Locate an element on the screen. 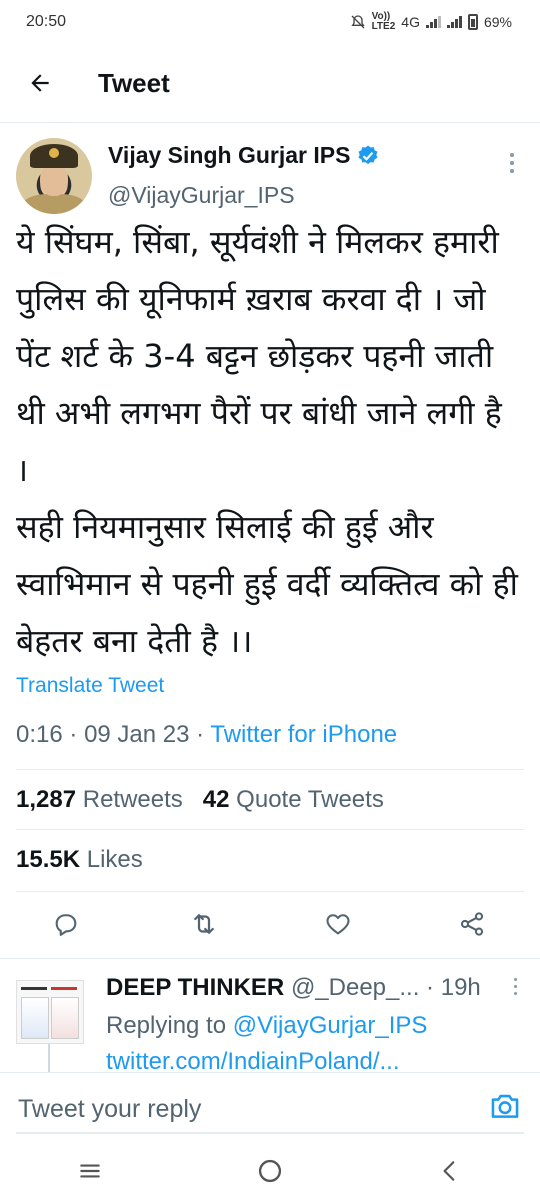 Image resolution: width=540 pixels, height=1200 pixels. reply-avatar is located at coordinates (50, 1012).